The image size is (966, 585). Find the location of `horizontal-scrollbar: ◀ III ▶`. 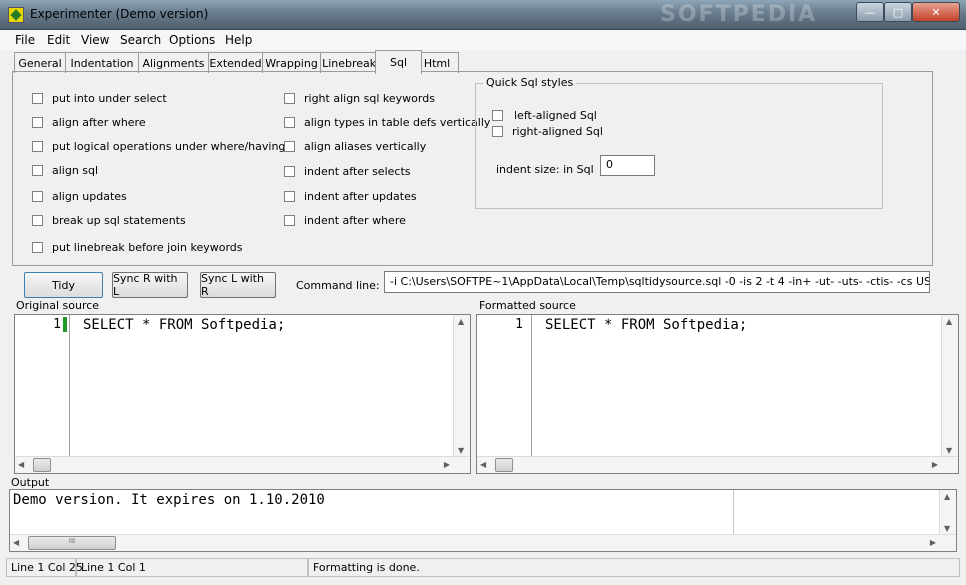

horizontal-scrollbar: ◀ III ▶ is located at coordinates (483, 542).